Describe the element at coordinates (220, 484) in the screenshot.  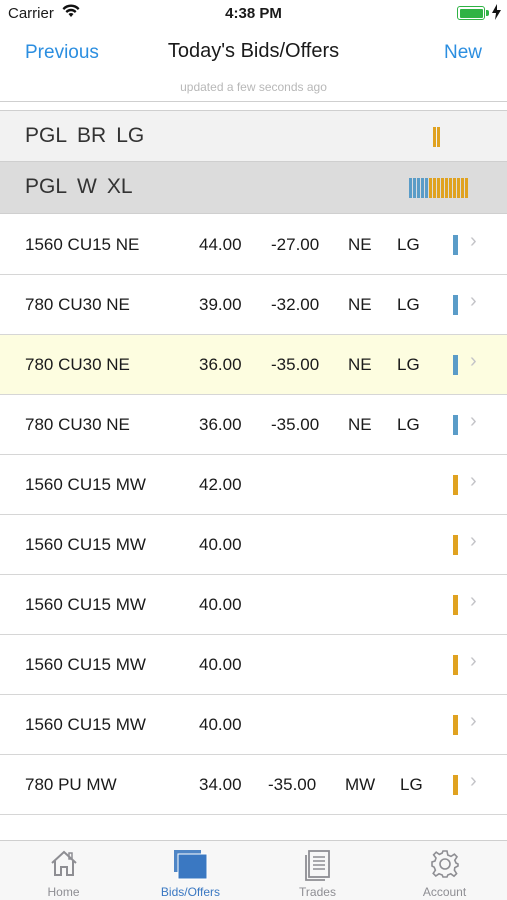
I see `row-price: 42.00` at that location.